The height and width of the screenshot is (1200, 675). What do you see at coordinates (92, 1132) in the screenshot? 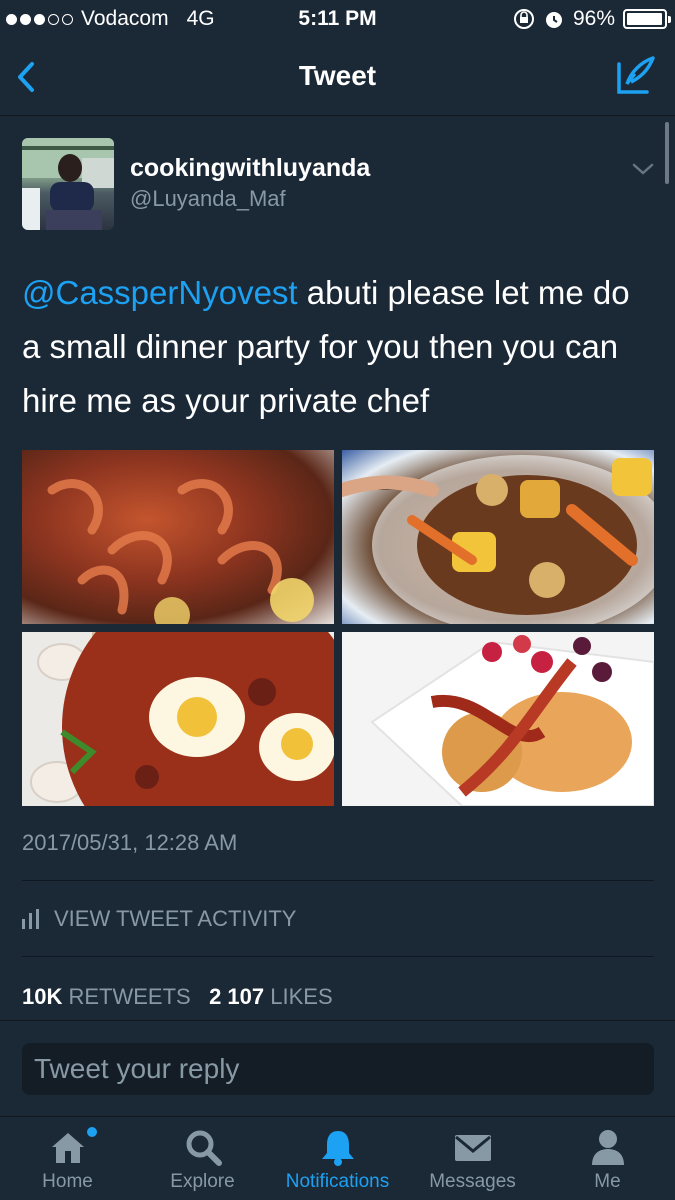
I see `notification-dot` at bounding box center [92, 1132].